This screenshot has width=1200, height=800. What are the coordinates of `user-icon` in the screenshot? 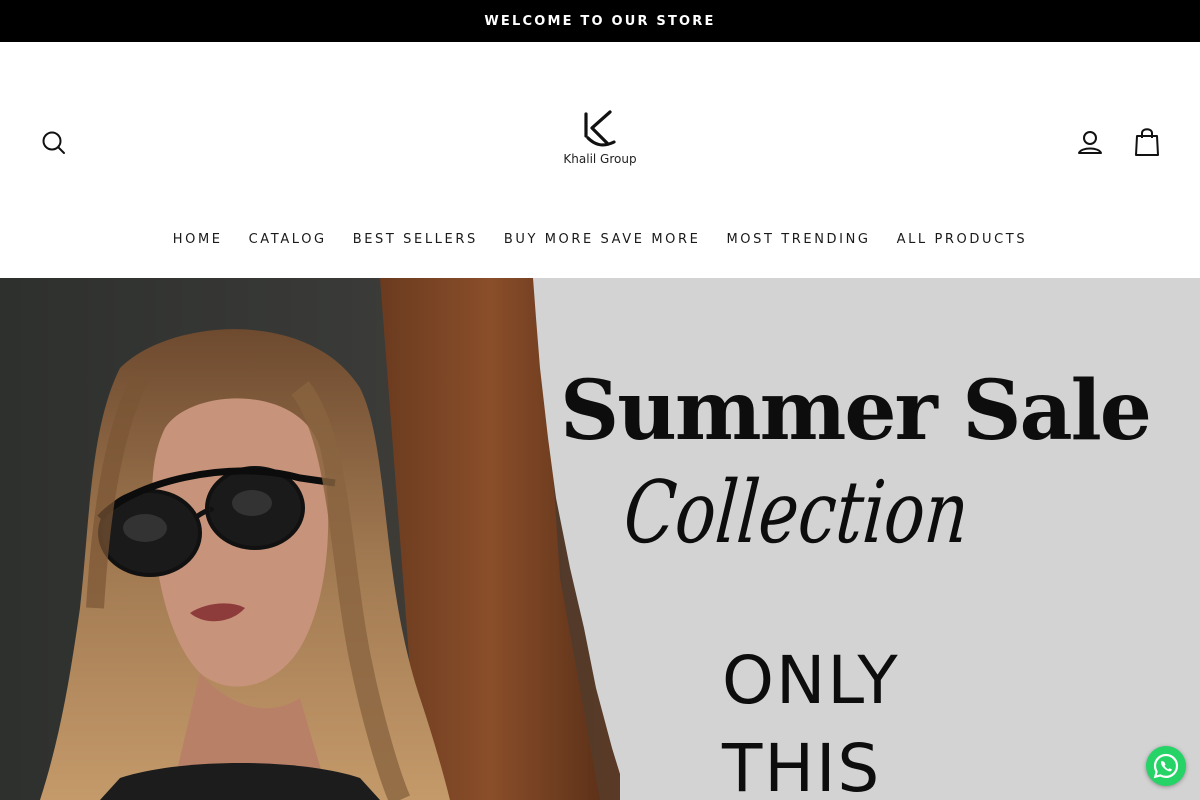 It's located at (1090, 142).